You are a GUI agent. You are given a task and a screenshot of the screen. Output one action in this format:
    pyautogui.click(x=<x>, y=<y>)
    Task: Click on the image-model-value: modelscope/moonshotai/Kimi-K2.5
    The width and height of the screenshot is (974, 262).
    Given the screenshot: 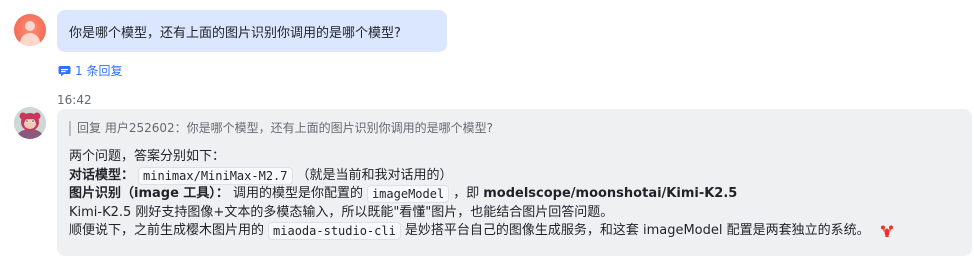 What is the action you would take?
    pyautogui.click(x=610, y=193)
    